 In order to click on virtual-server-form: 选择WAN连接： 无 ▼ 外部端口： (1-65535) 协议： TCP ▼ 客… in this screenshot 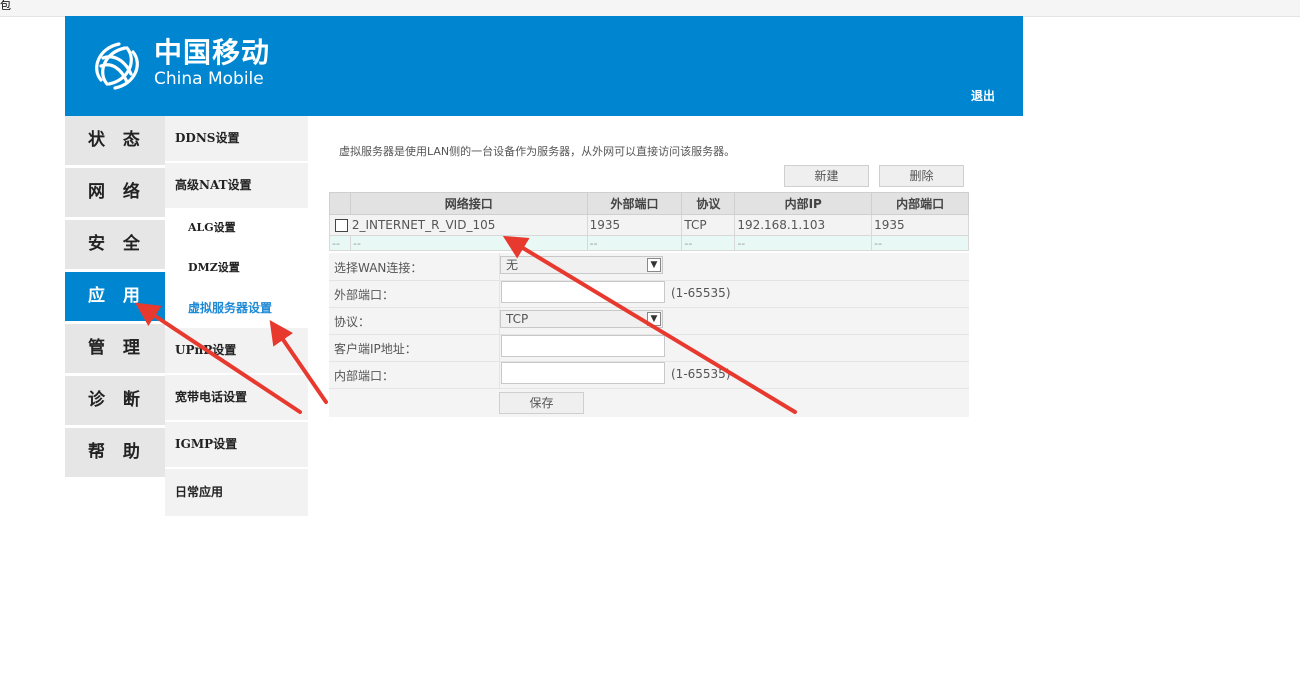, I will do `click(649, 335)`.